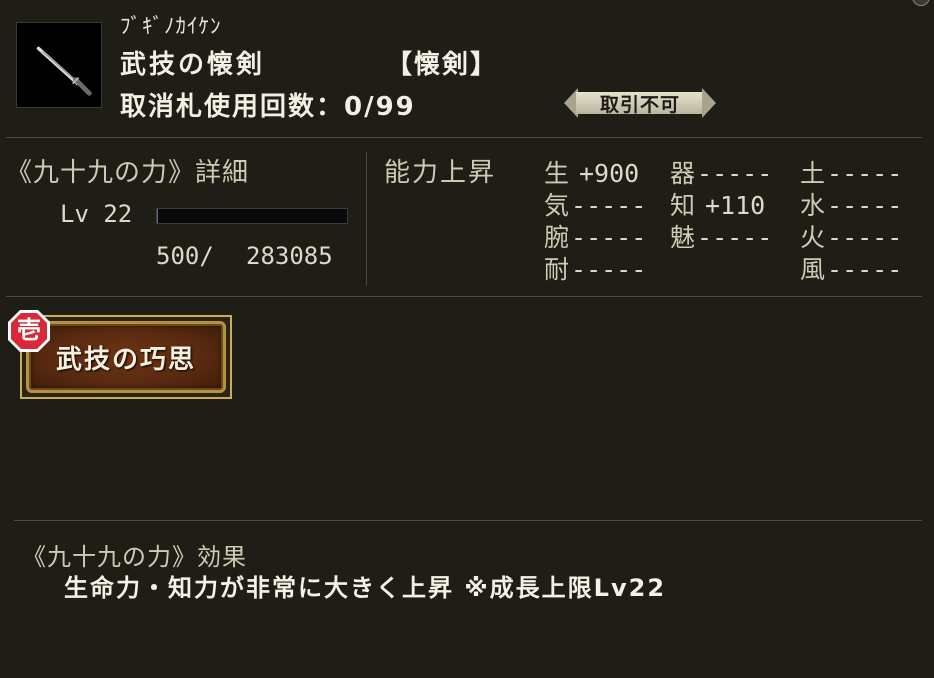  Describe the element at coordinates (134, 557) in the screenshot. I see `effect-title: 《九十九の力》効果` at that location.